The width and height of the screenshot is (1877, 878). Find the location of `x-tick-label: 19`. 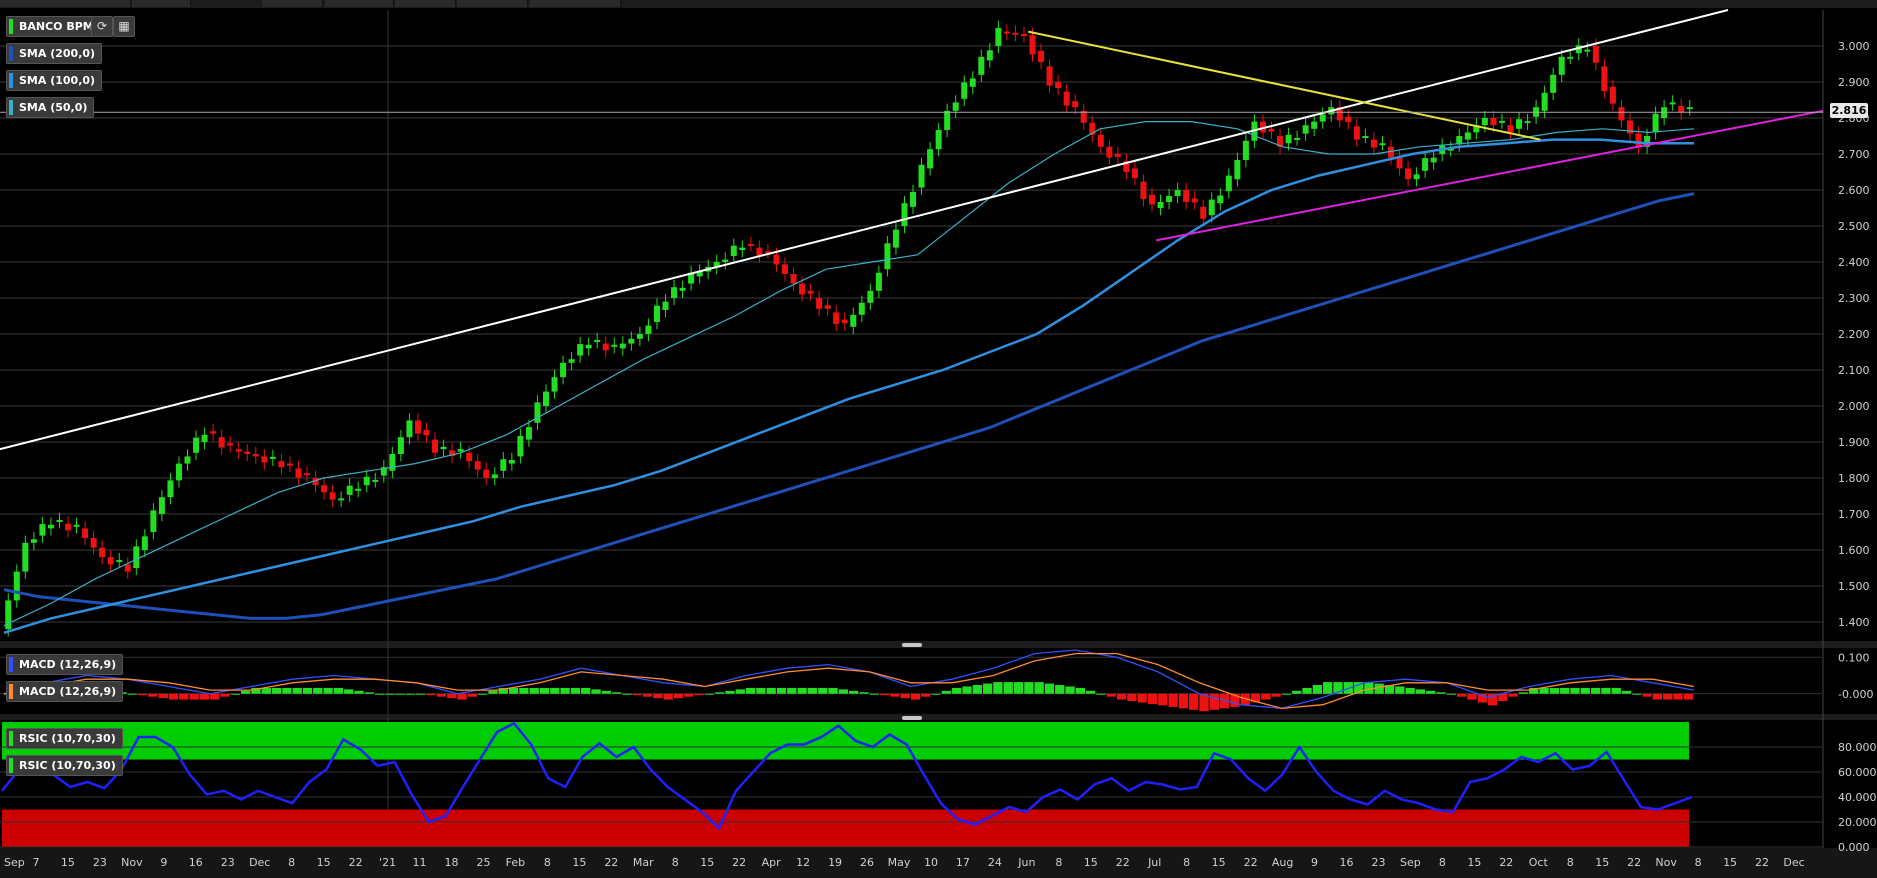

x-tick-label: 19 is located at coordinates (835, 862).